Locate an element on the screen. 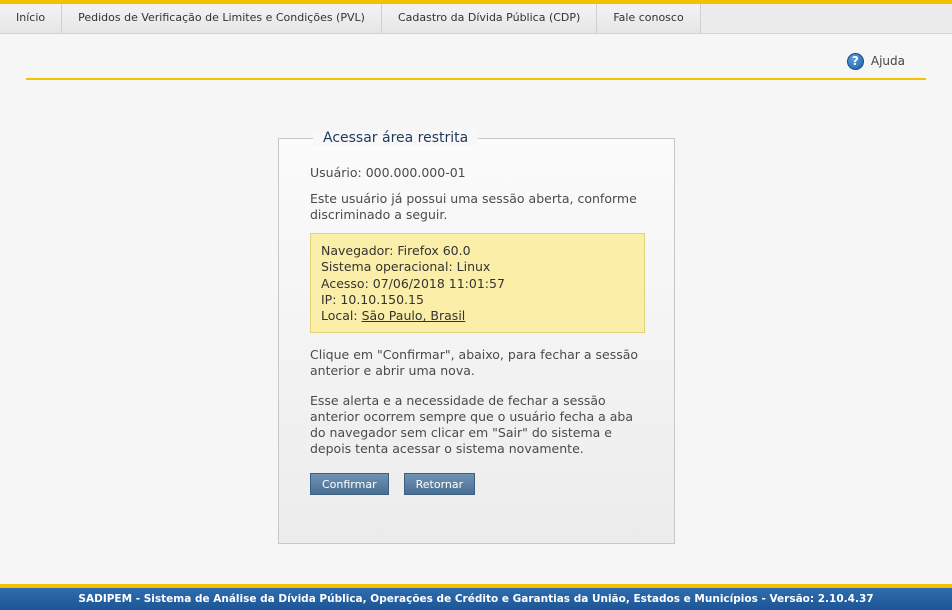 The image size is (952, 610). session-location: Local: São Paulo, Brasil is located at coordinates (477, 316).